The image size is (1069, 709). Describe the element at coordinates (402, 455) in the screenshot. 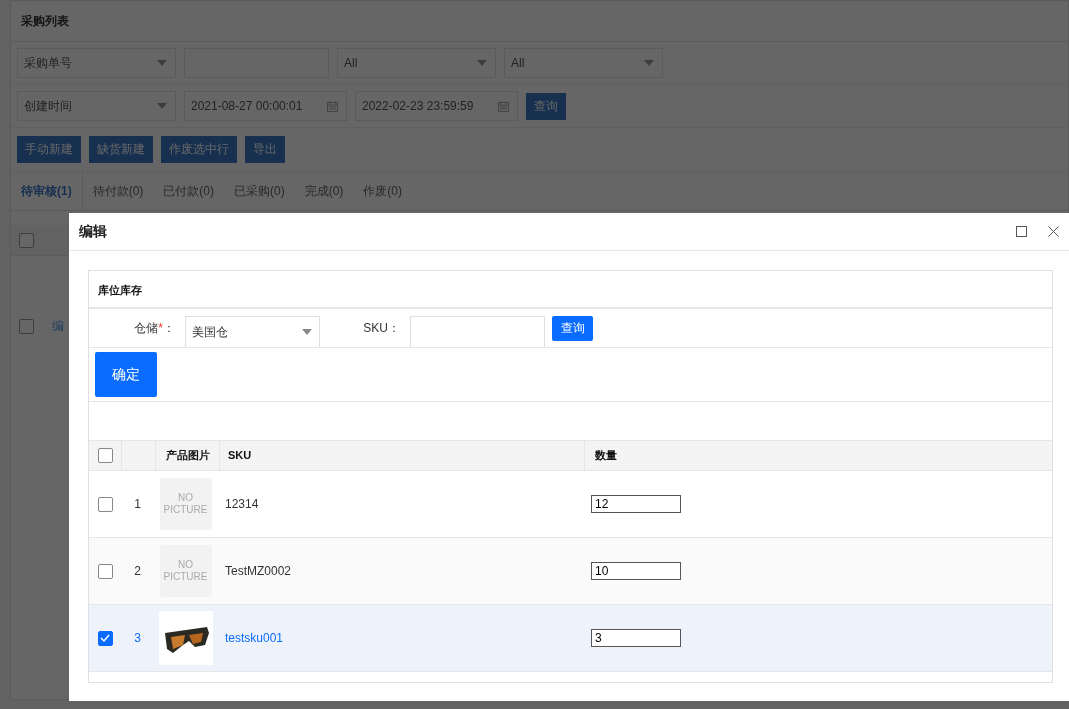

I see `column-header: SKU` at that location.